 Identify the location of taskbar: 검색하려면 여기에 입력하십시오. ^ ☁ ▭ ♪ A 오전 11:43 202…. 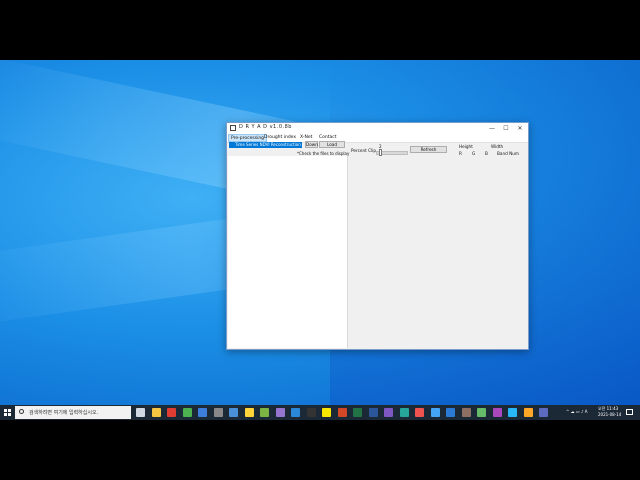
(320, 412).